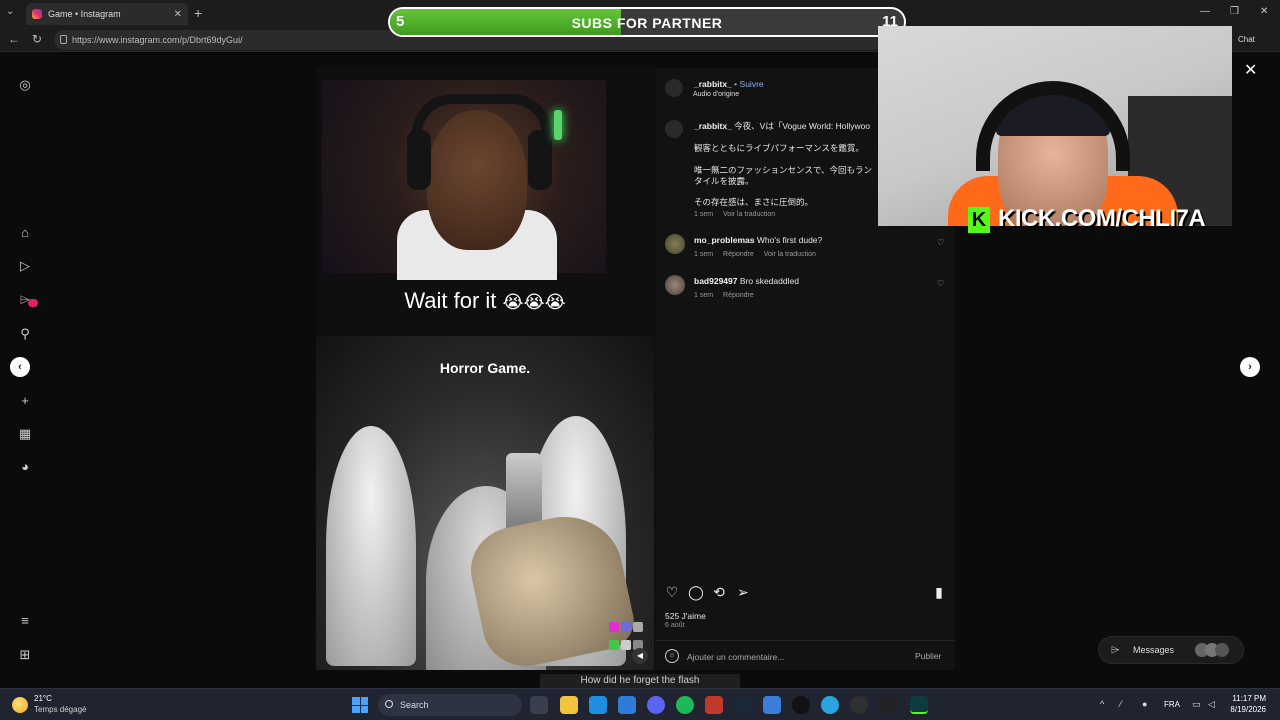 The width and height of the screenshot is (1280, 720). Describe the element at coordinates (801, 705) in the screenshot. I see `capcut-icon` at that location.